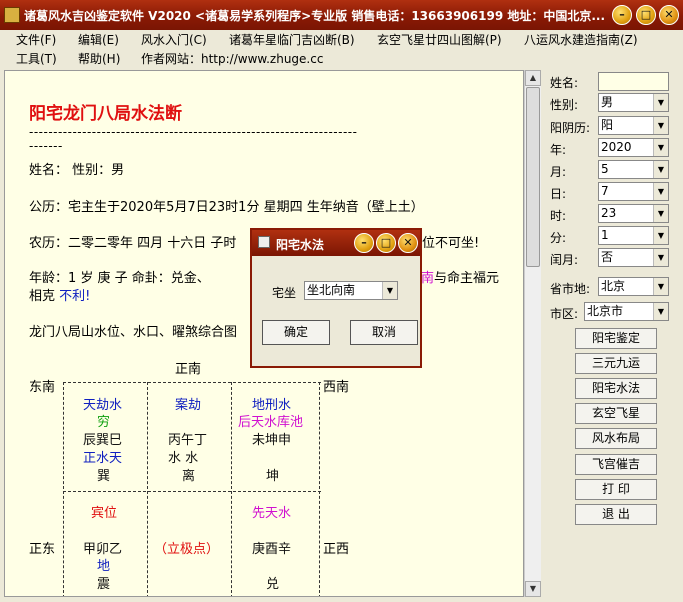  What do you see at coordinates (633, 169) in the screenshot?
I see `month-select: 5 ▼` at bounding box center [633, 169].